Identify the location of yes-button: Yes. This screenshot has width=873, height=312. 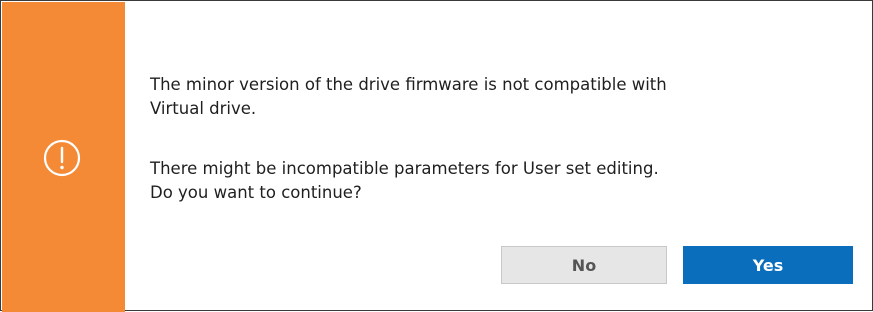
(768, 265).